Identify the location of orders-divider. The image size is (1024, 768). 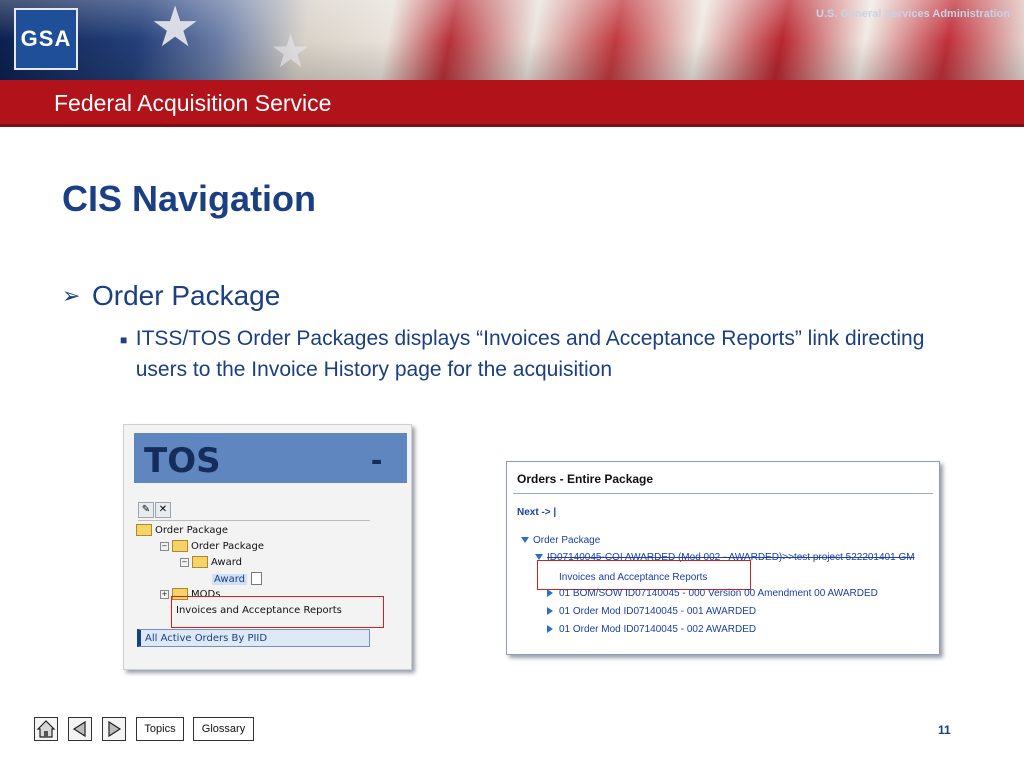
(723, 493).